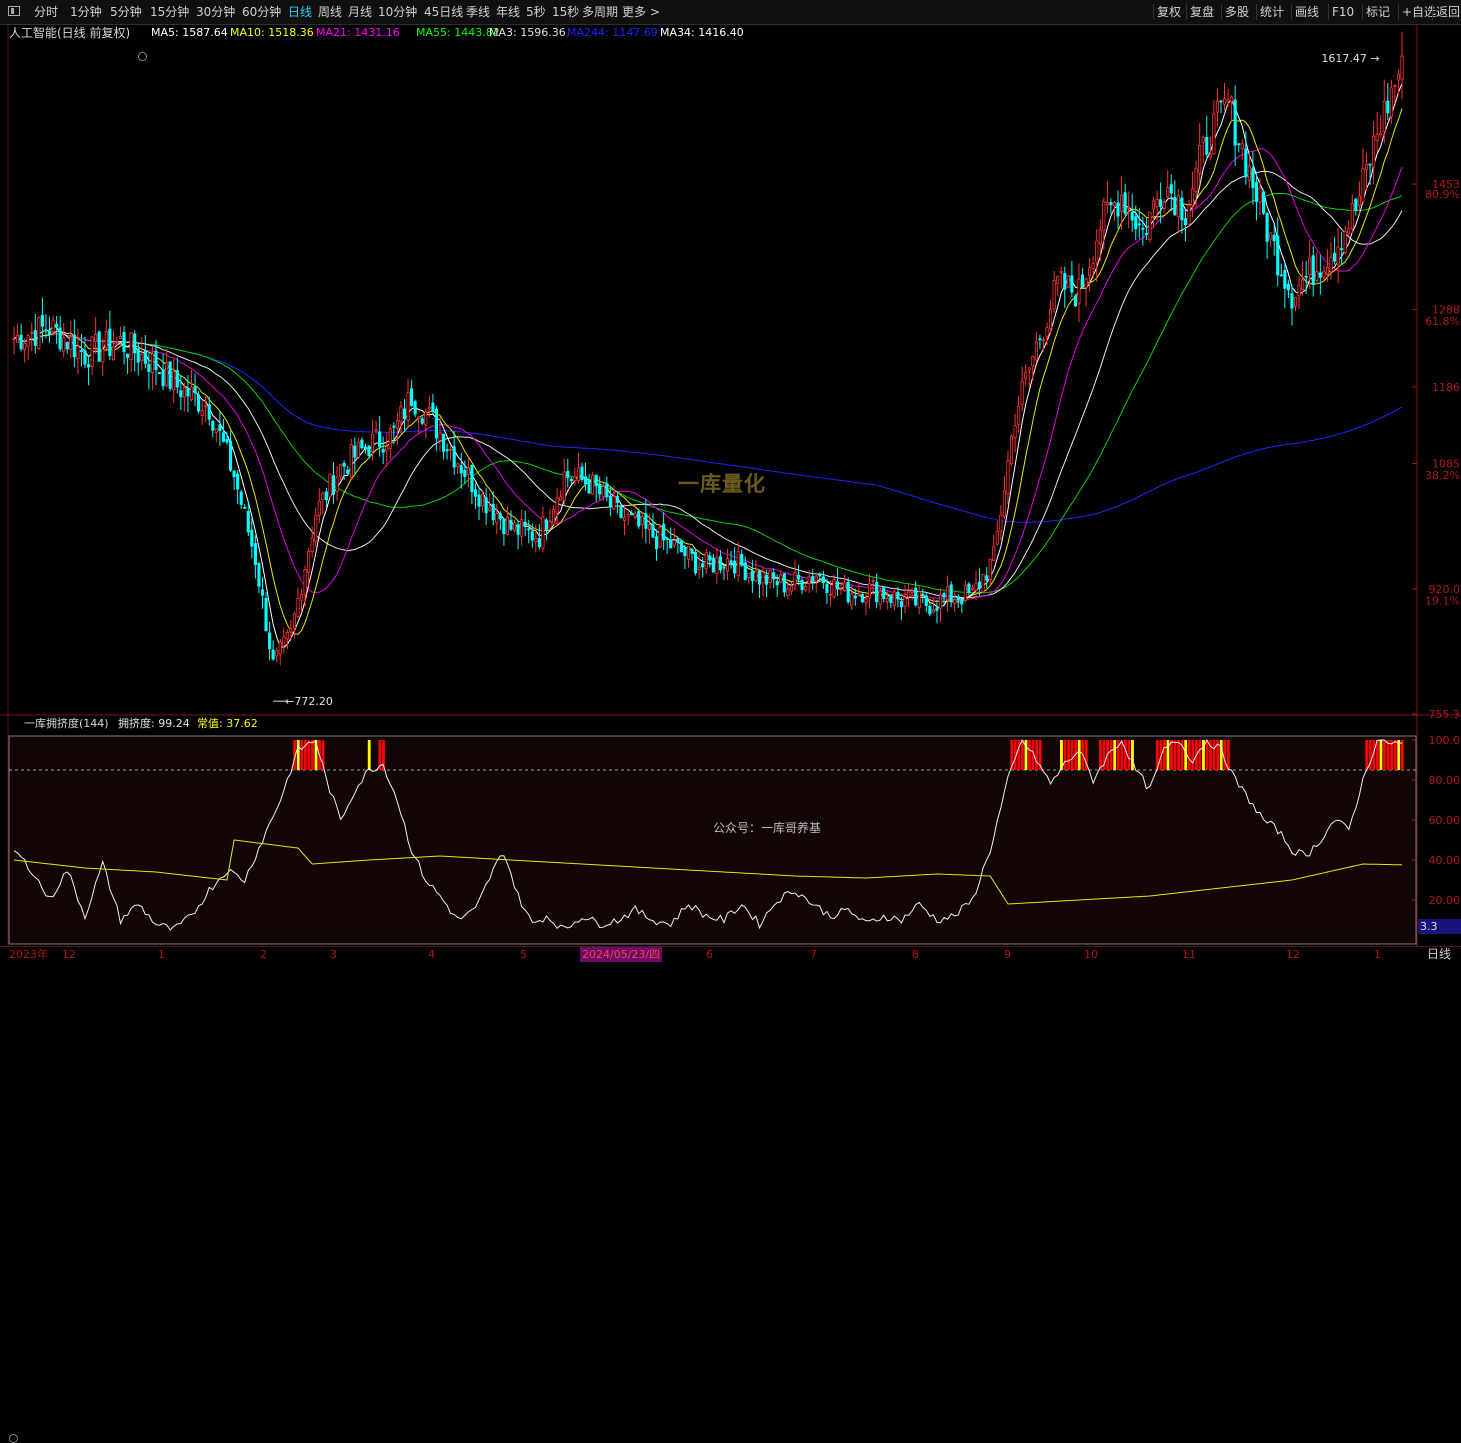  Describe the element at coordinates (309, 701) in the screenshot. I see `low-label: ←772.20` at that location.